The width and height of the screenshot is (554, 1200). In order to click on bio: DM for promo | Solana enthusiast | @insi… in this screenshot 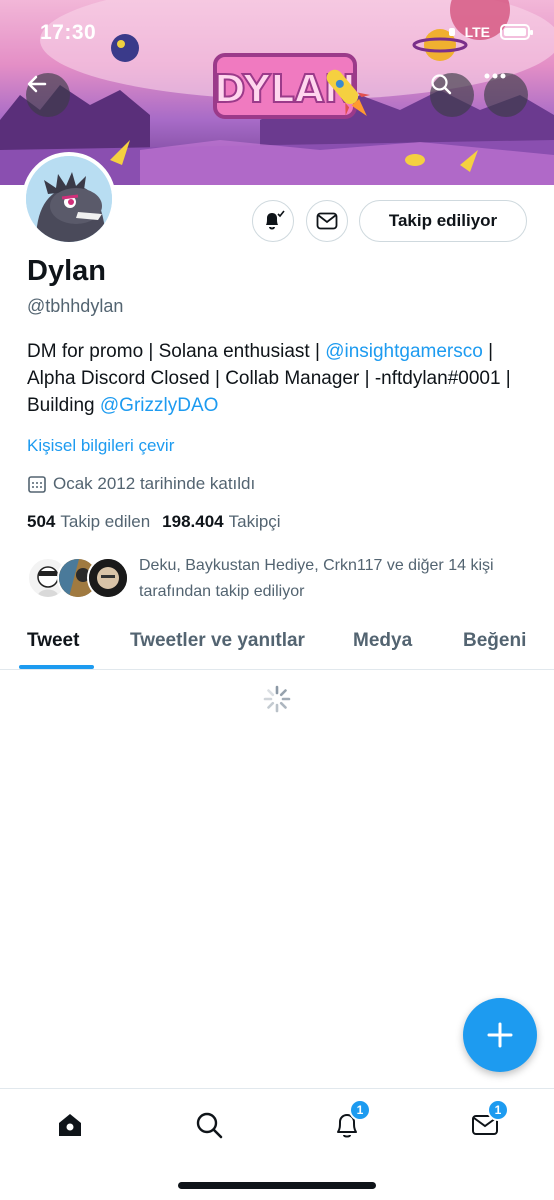, I will do `click(279, 378)`.